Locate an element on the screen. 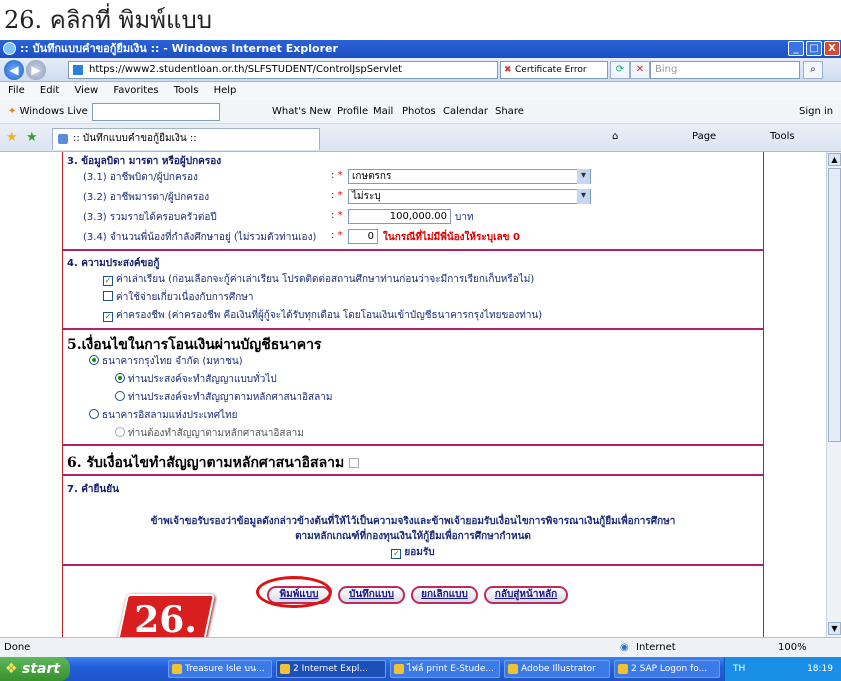 The width and height of the screenshot is (841, 681). link-profile: Profile is located at coordinates (352, 112).